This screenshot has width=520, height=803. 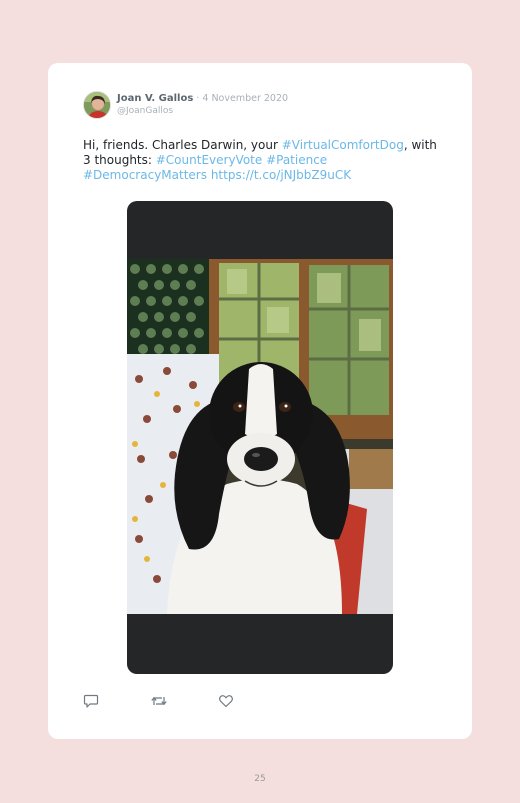 I want to click on hashtag-virtualcomfortdog: #VirtualComfortDog, so click(x=343, y=145).